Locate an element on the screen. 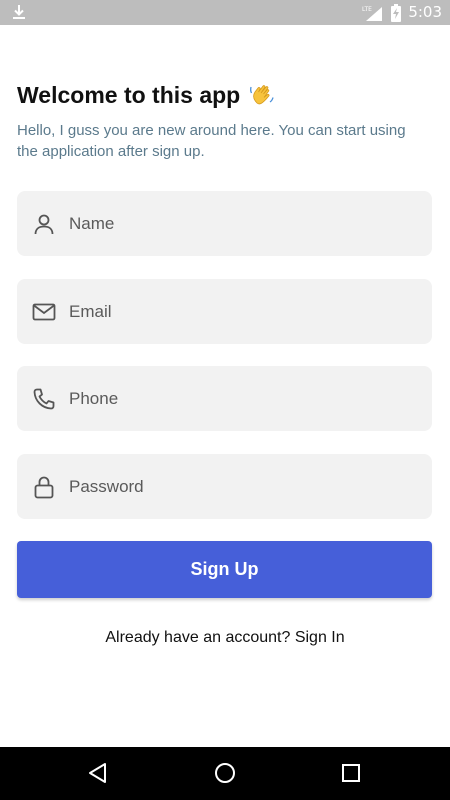 Image resolution: width=450 pixels, height=800 pixels. sign-up-button: Sign Up is located at coordinates (224, 569).